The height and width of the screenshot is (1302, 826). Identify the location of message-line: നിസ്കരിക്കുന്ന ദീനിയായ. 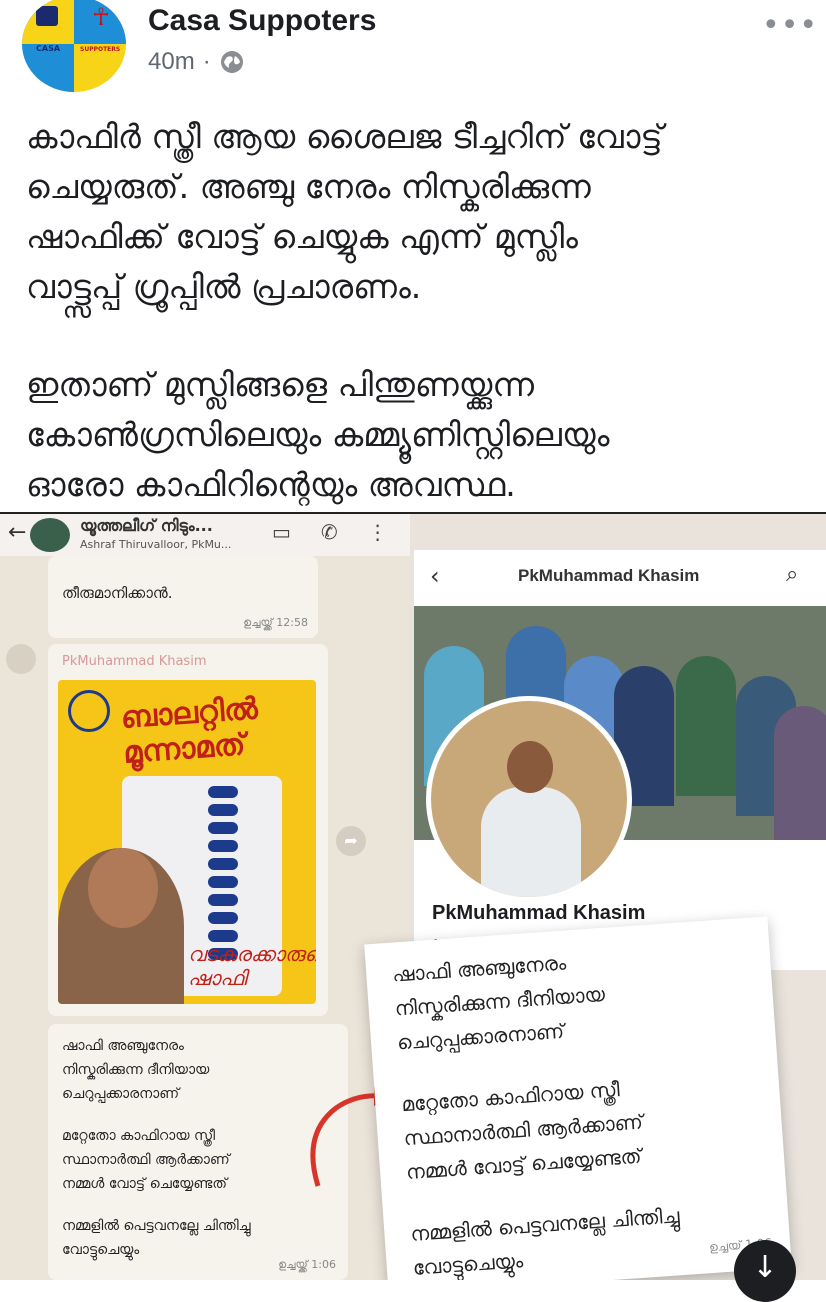
(136, 1070).